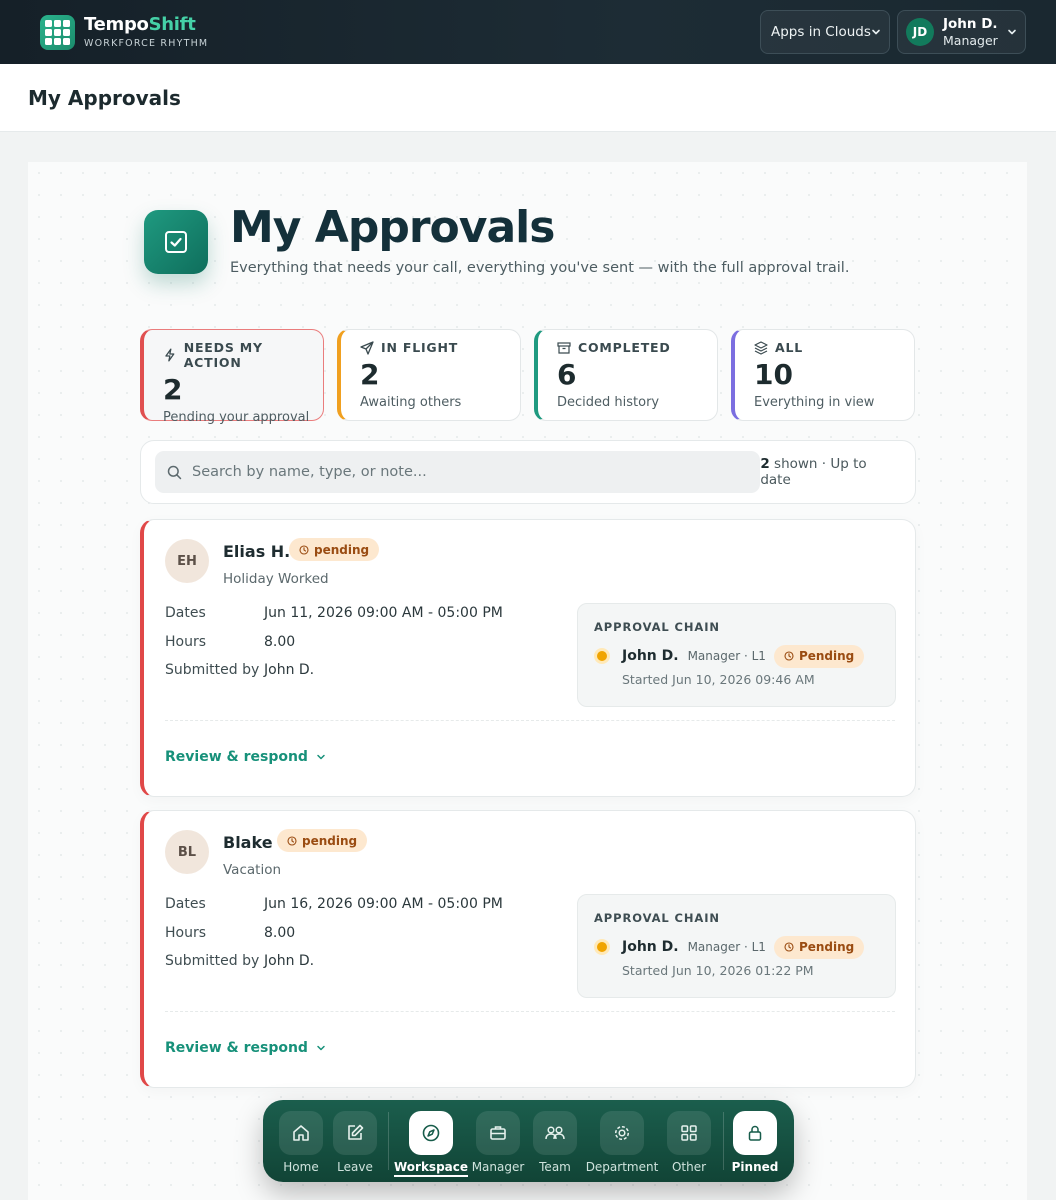 This screenshot has width=1056, height=1200. Describe the element at coordinates (608, 402) in the screenshot. I see `stat-caption: Decided history` at that location.